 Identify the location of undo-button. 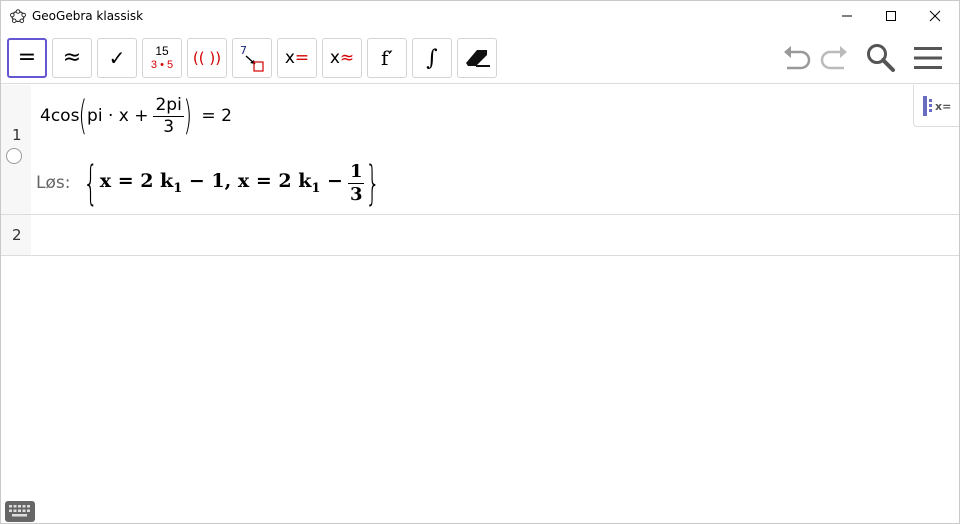
(797, 58).